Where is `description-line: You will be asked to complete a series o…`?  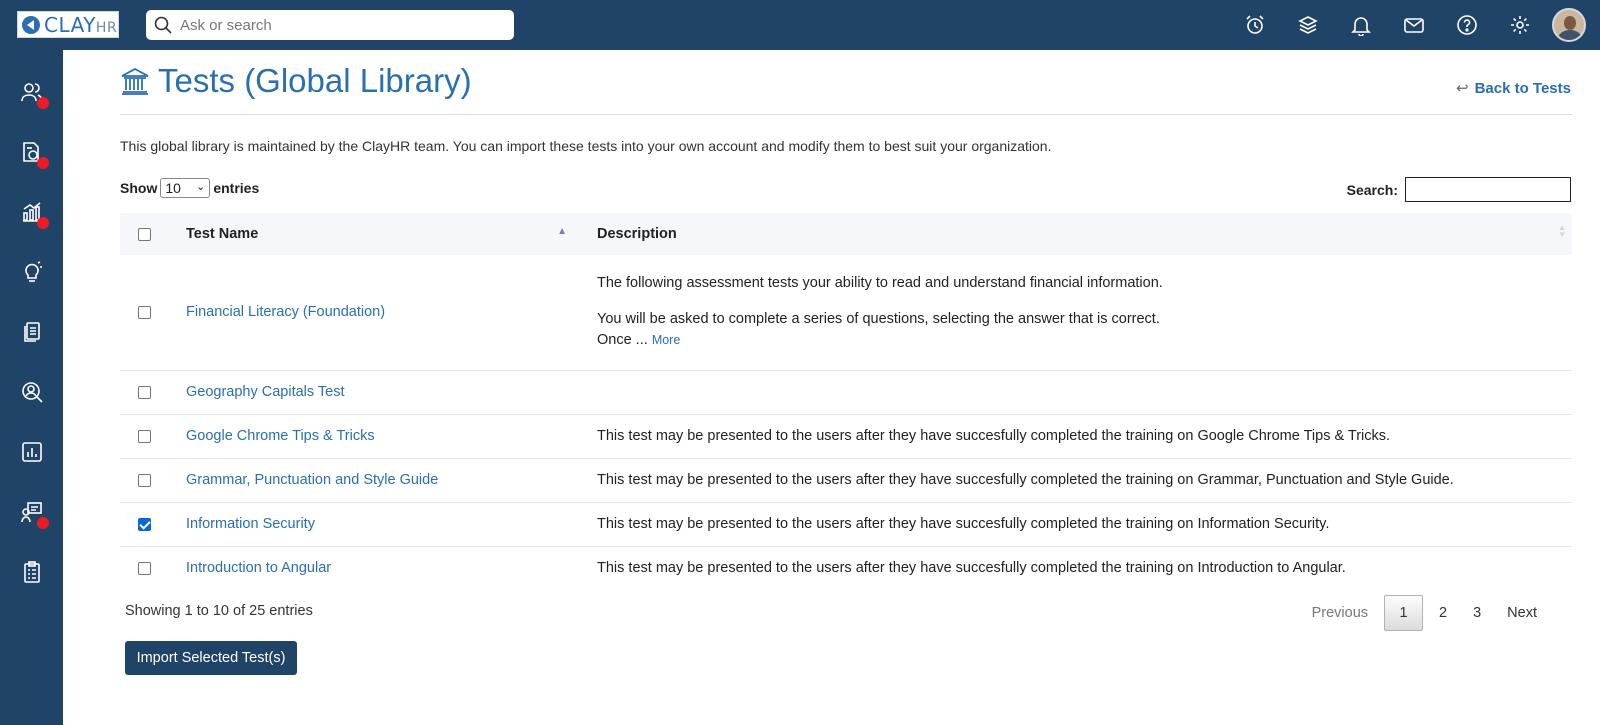
description-line: You will be asked to complete a series o… is located at coordinates (878, 319).